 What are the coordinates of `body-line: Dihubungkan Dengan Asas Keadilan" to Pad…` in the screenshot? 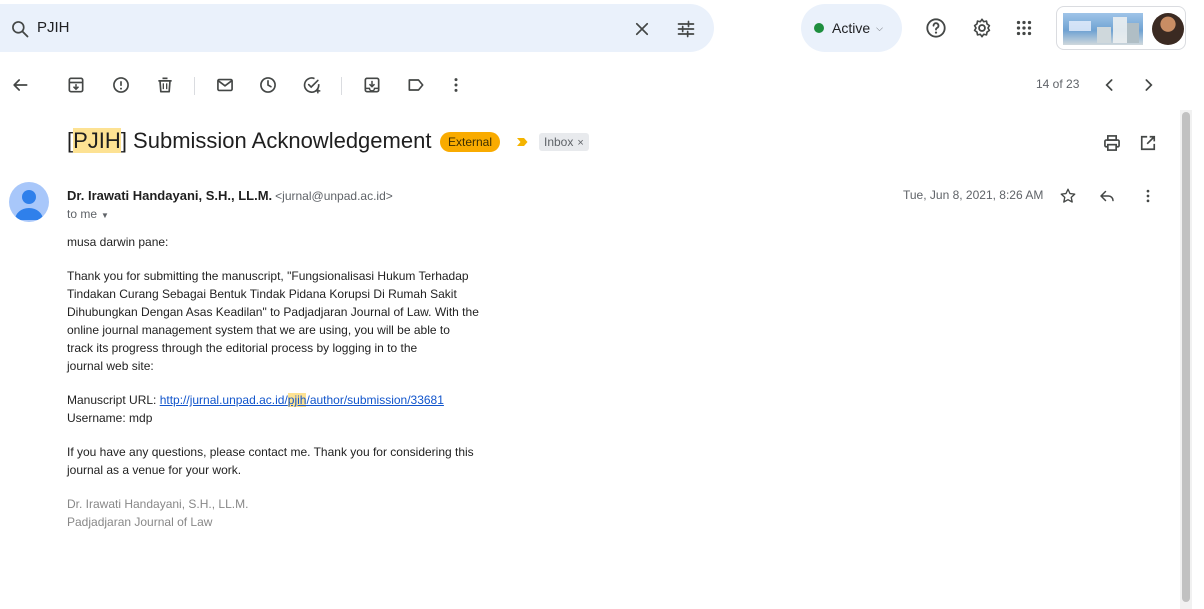 It's located at (273, 312).